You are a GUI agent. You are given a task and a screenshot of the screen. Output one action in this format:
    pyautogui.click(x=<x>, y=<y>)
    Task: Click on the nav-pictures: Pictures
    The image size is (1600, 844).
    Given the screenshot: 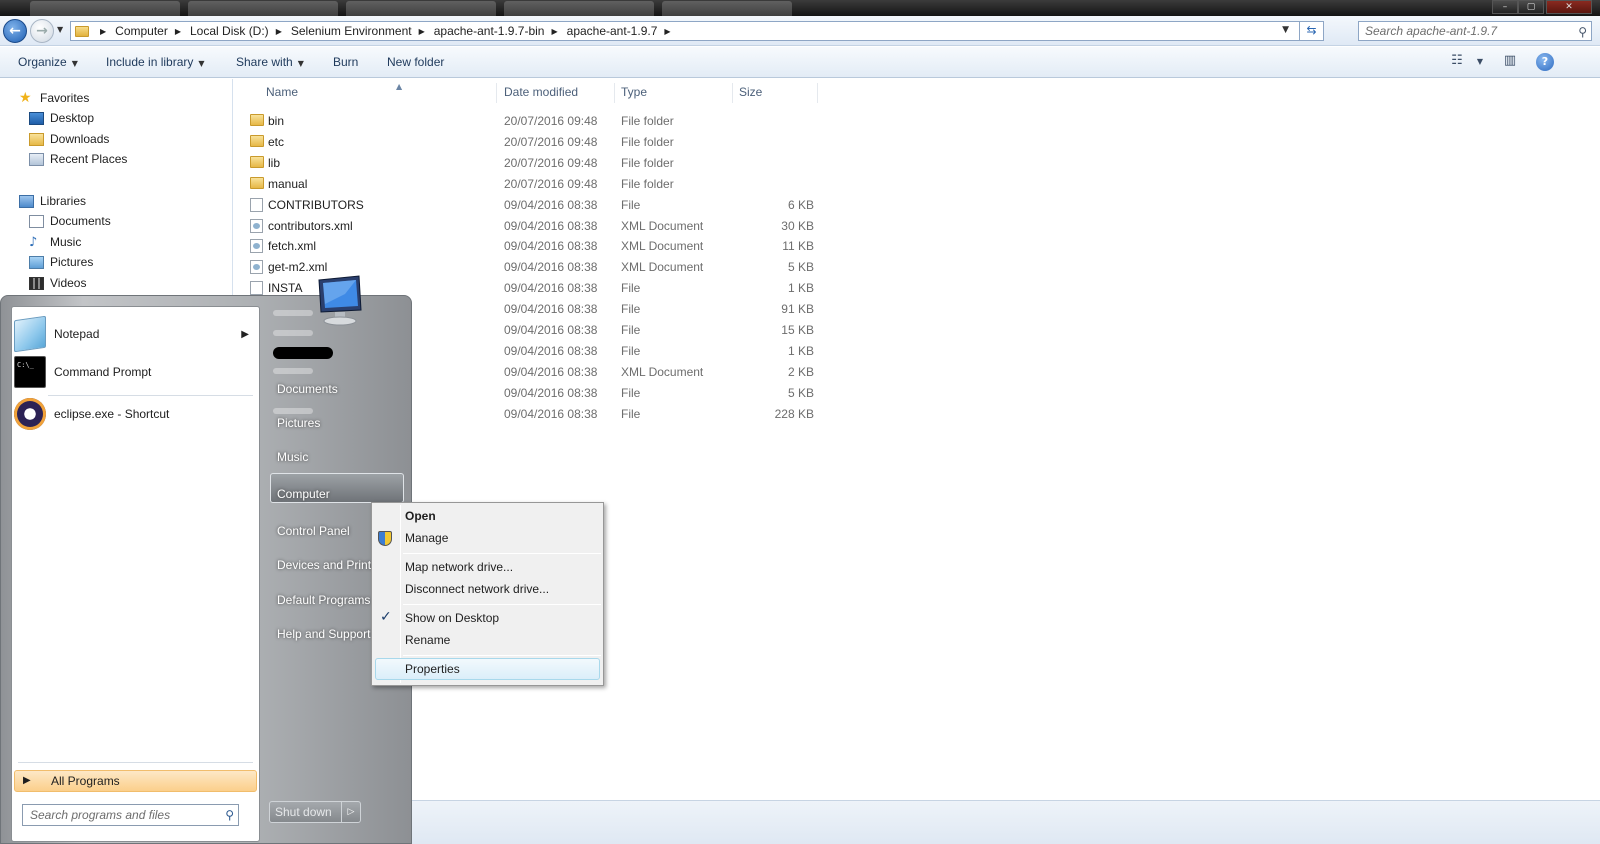 What is the action you would take?
    pyautogui.click(x=61, y=262)
    